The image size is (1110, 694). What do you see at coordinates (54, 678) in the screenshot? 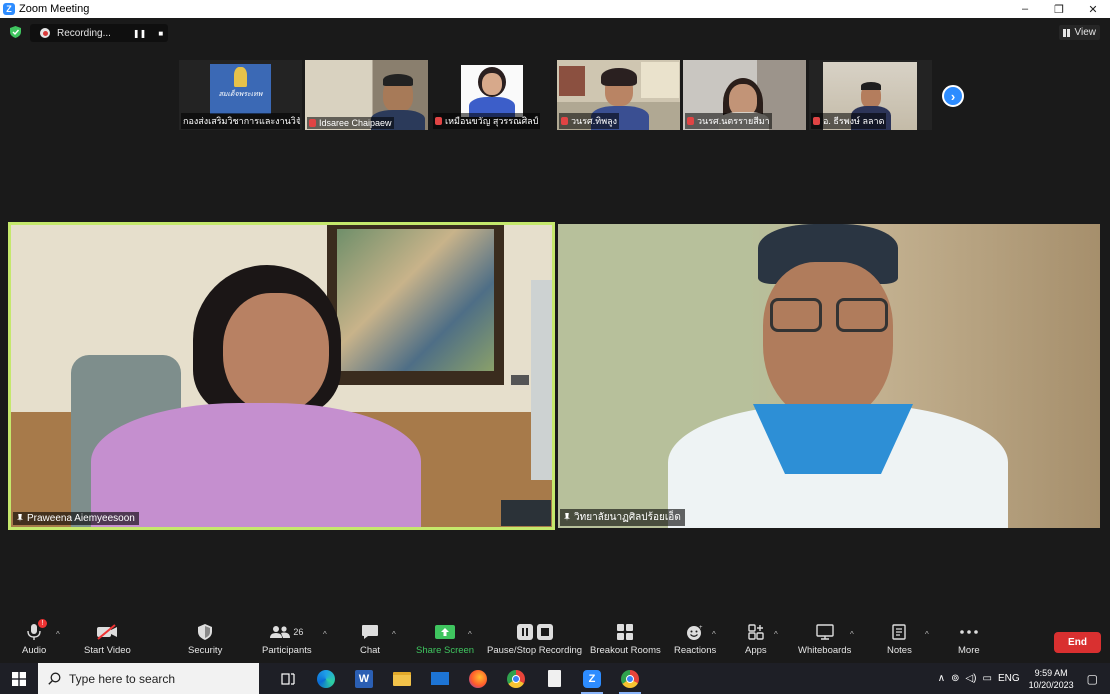
I see `search-icon` at bounding box center [54, 678].